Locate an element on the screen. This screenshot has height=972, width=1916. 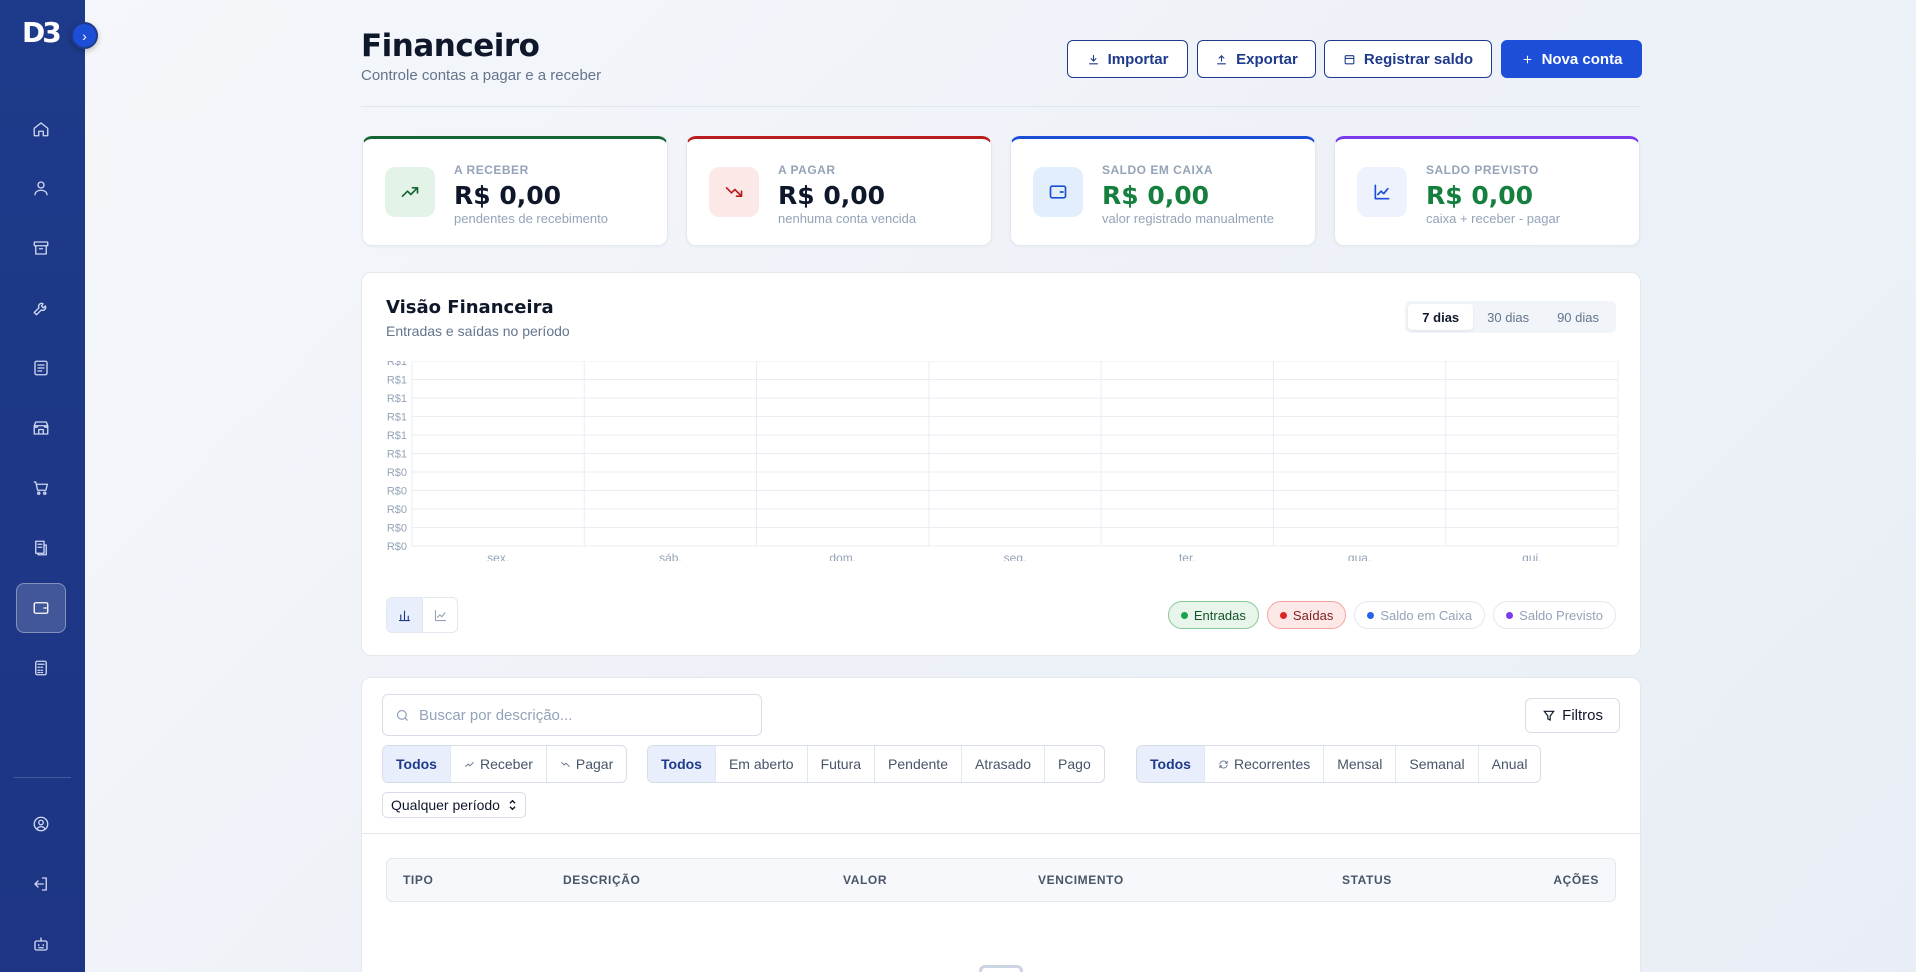
download-icon is located at coordinates (1093, 59).